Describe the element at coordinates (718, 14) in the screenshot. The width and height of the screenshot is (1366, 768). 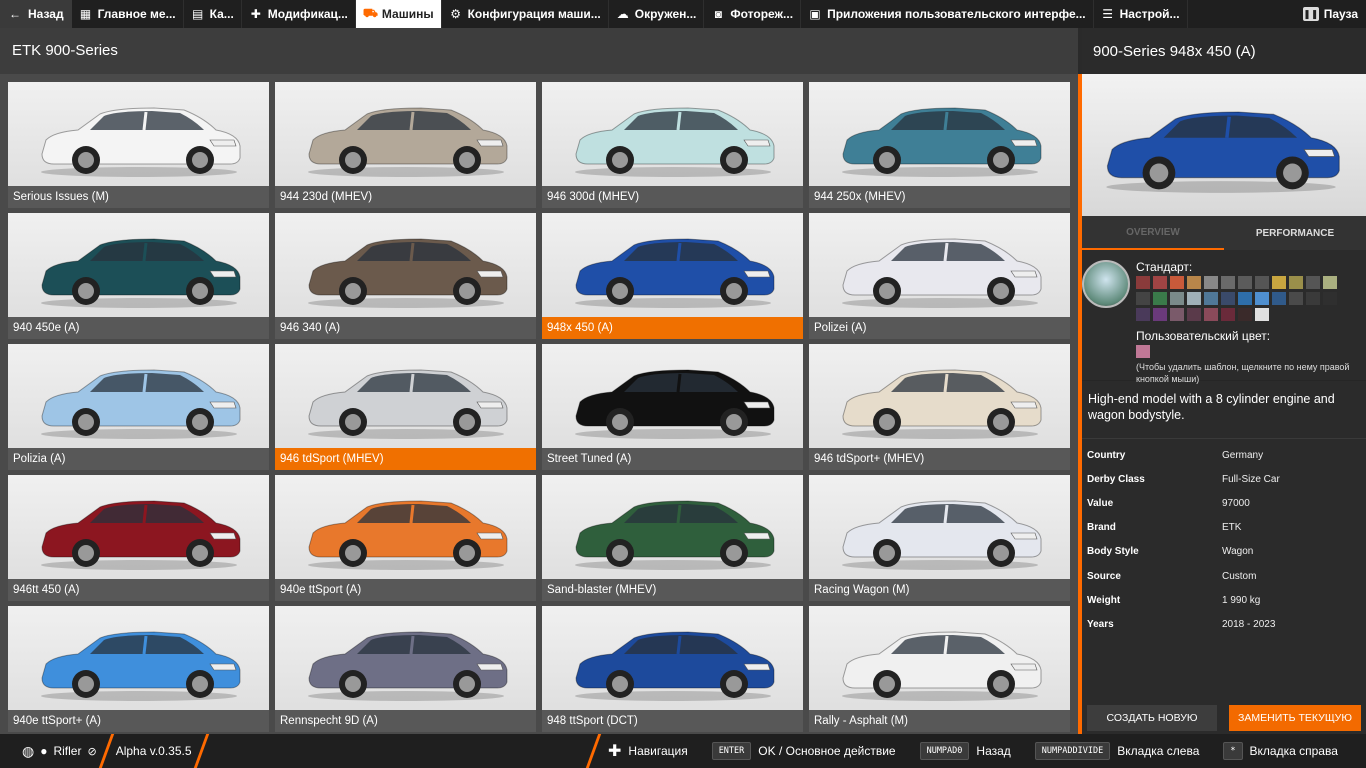
I see `camera-icon: ◙` at that location.